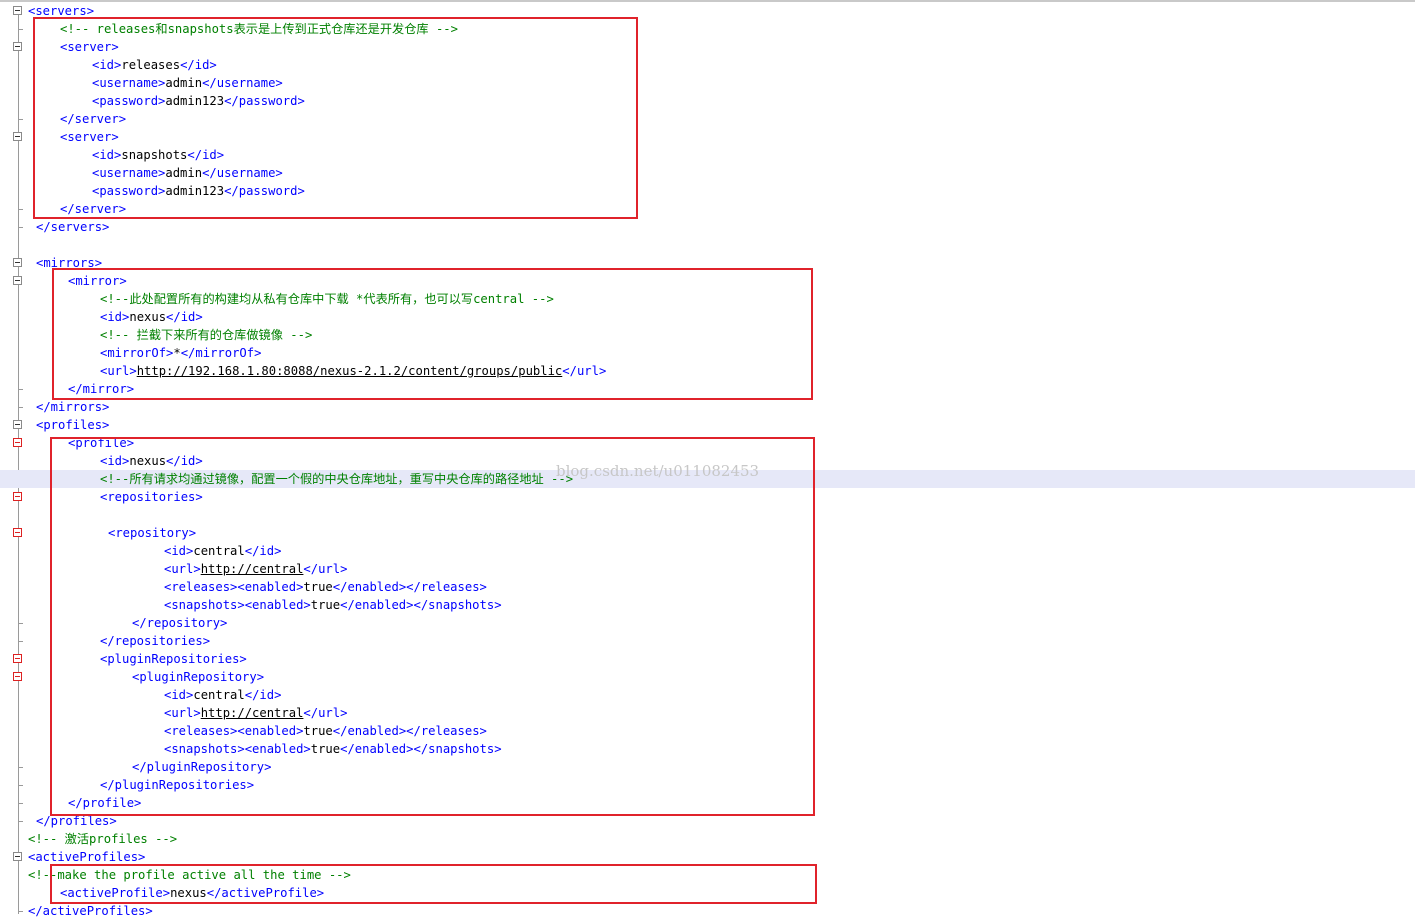 The width and height of the screenshot is (1415, 922). I want to click on code-line: <!-- 拦截下来所有的仓库做镜像 -->, so click(707, 335).